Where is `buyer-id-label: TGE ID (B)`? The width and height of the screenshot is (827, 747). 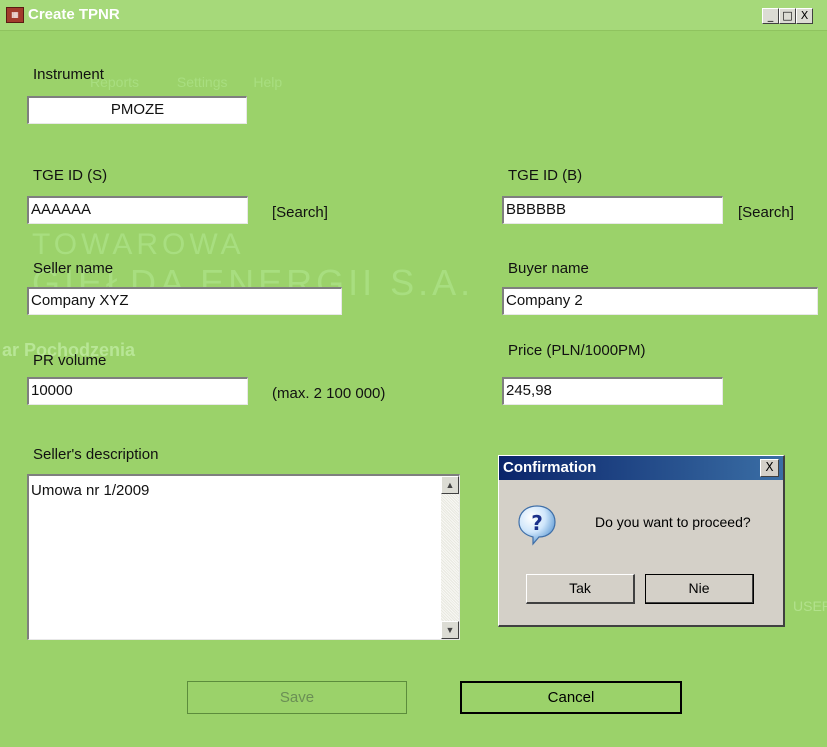 buyer-id-label: TGE ID (B) is located at coordinates (545, 175).